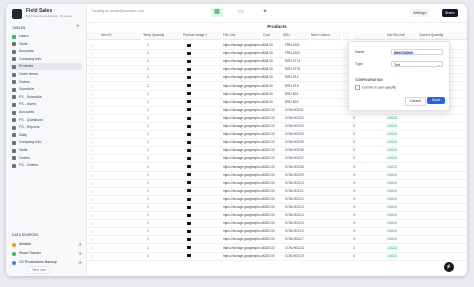  What do you see at coordinates (80, 262) in the screenshot?
I see `sync-icon: ⟳` at bounding box center [80, 262].